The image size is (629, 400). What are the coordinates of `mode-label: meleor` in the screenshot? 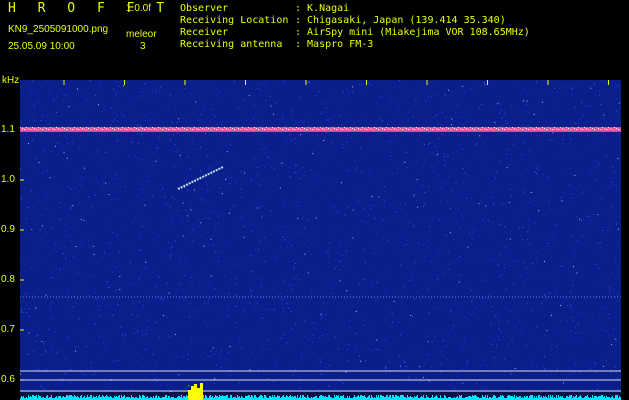 It's located at (141, 34).